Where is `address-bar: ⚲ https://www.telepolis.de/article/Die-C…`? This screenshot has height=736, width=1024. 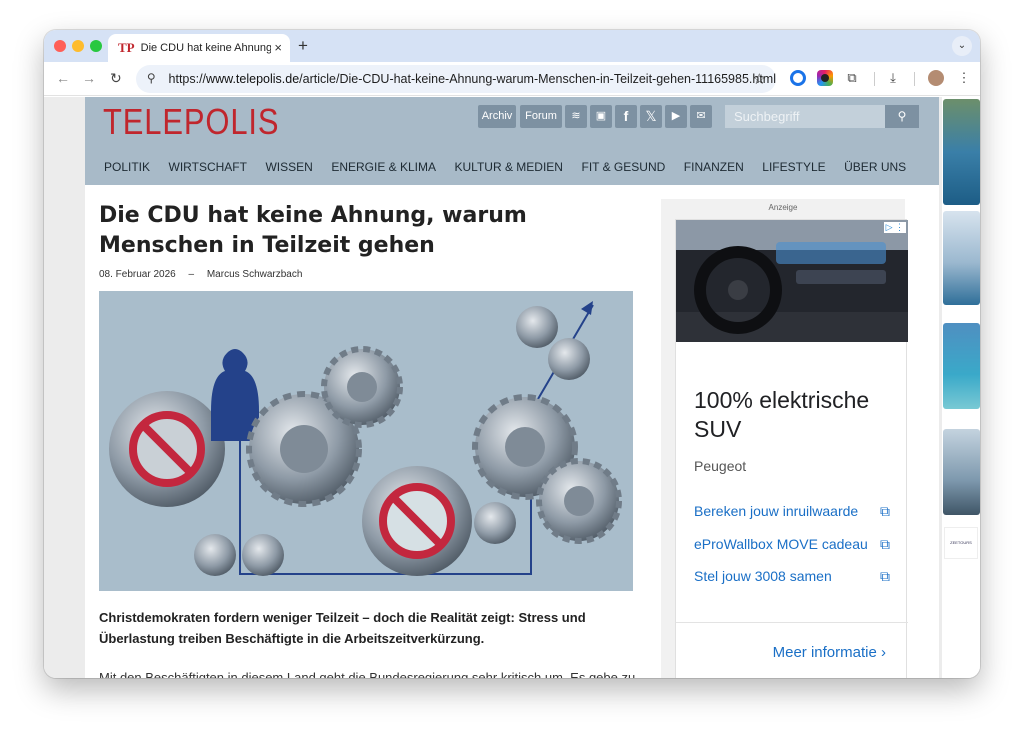 address-bar: ⚲ https://www.telepolis.de/article/Die-C… is located at coordinates (456, 79).